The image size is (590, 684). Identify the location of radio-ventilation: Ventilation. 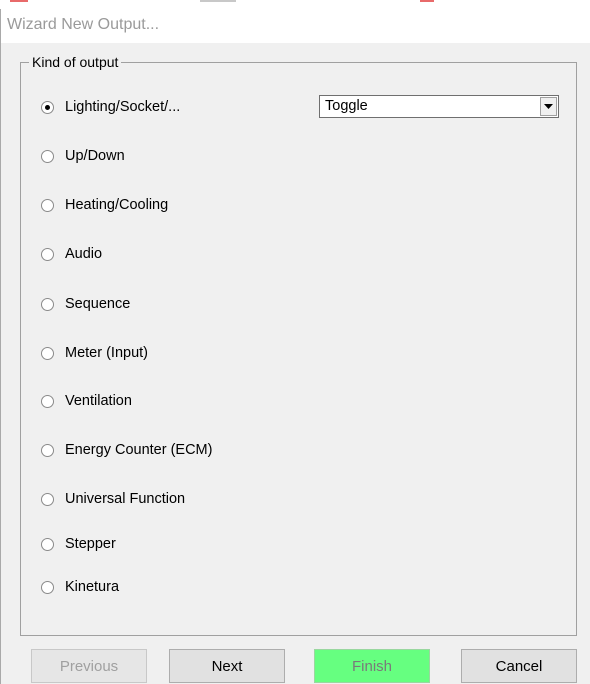
(86, 401).